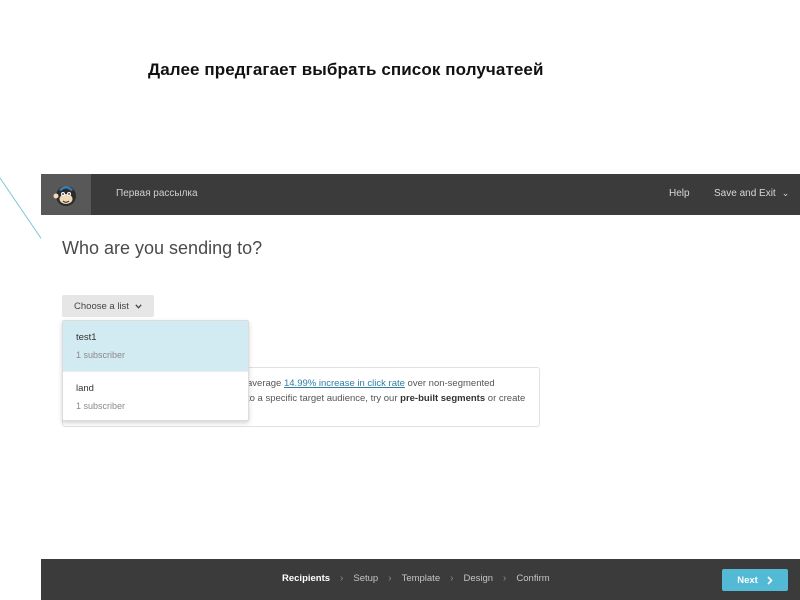 The image size is (800, 600). I want to click on list-option-land: land 1 subscriber, so click(155, 395).